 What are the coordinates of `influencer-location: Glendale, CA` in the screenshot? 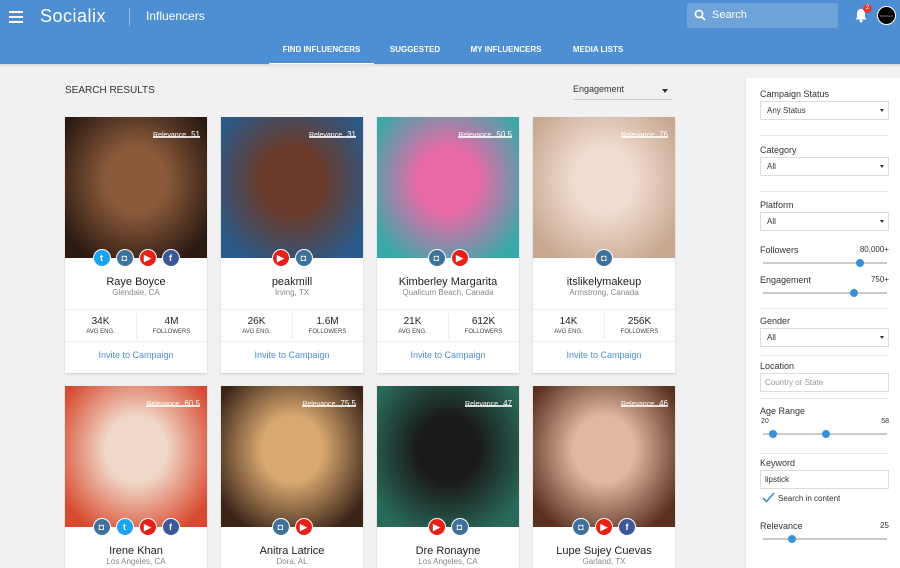 It's located at (136, 292).